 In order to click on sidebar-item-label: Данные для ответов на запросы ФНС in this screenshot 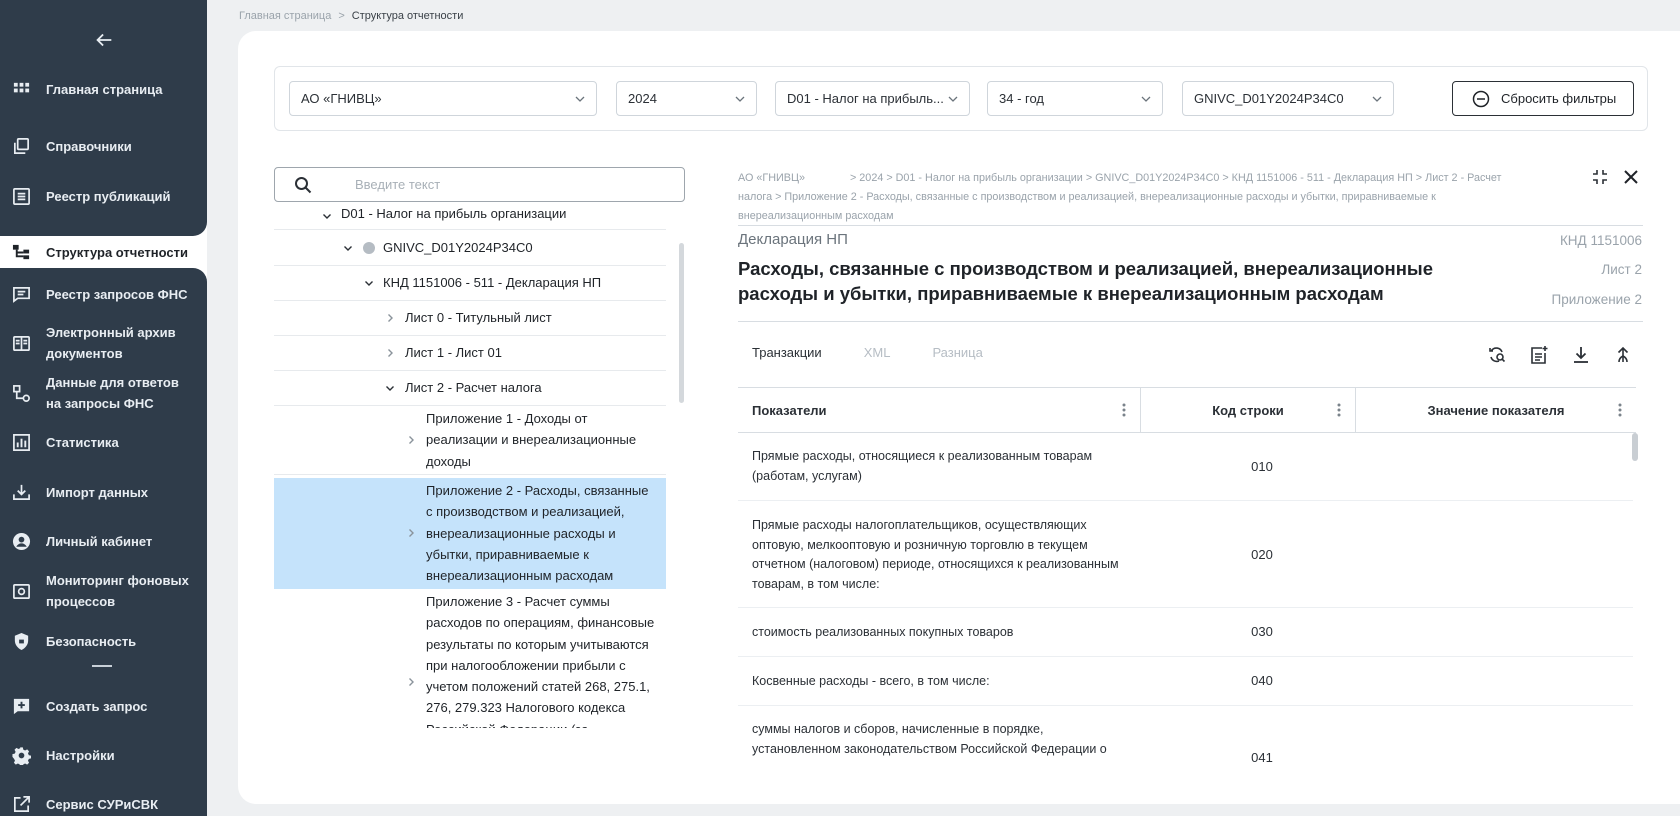, I will do `click(112, 393)`.